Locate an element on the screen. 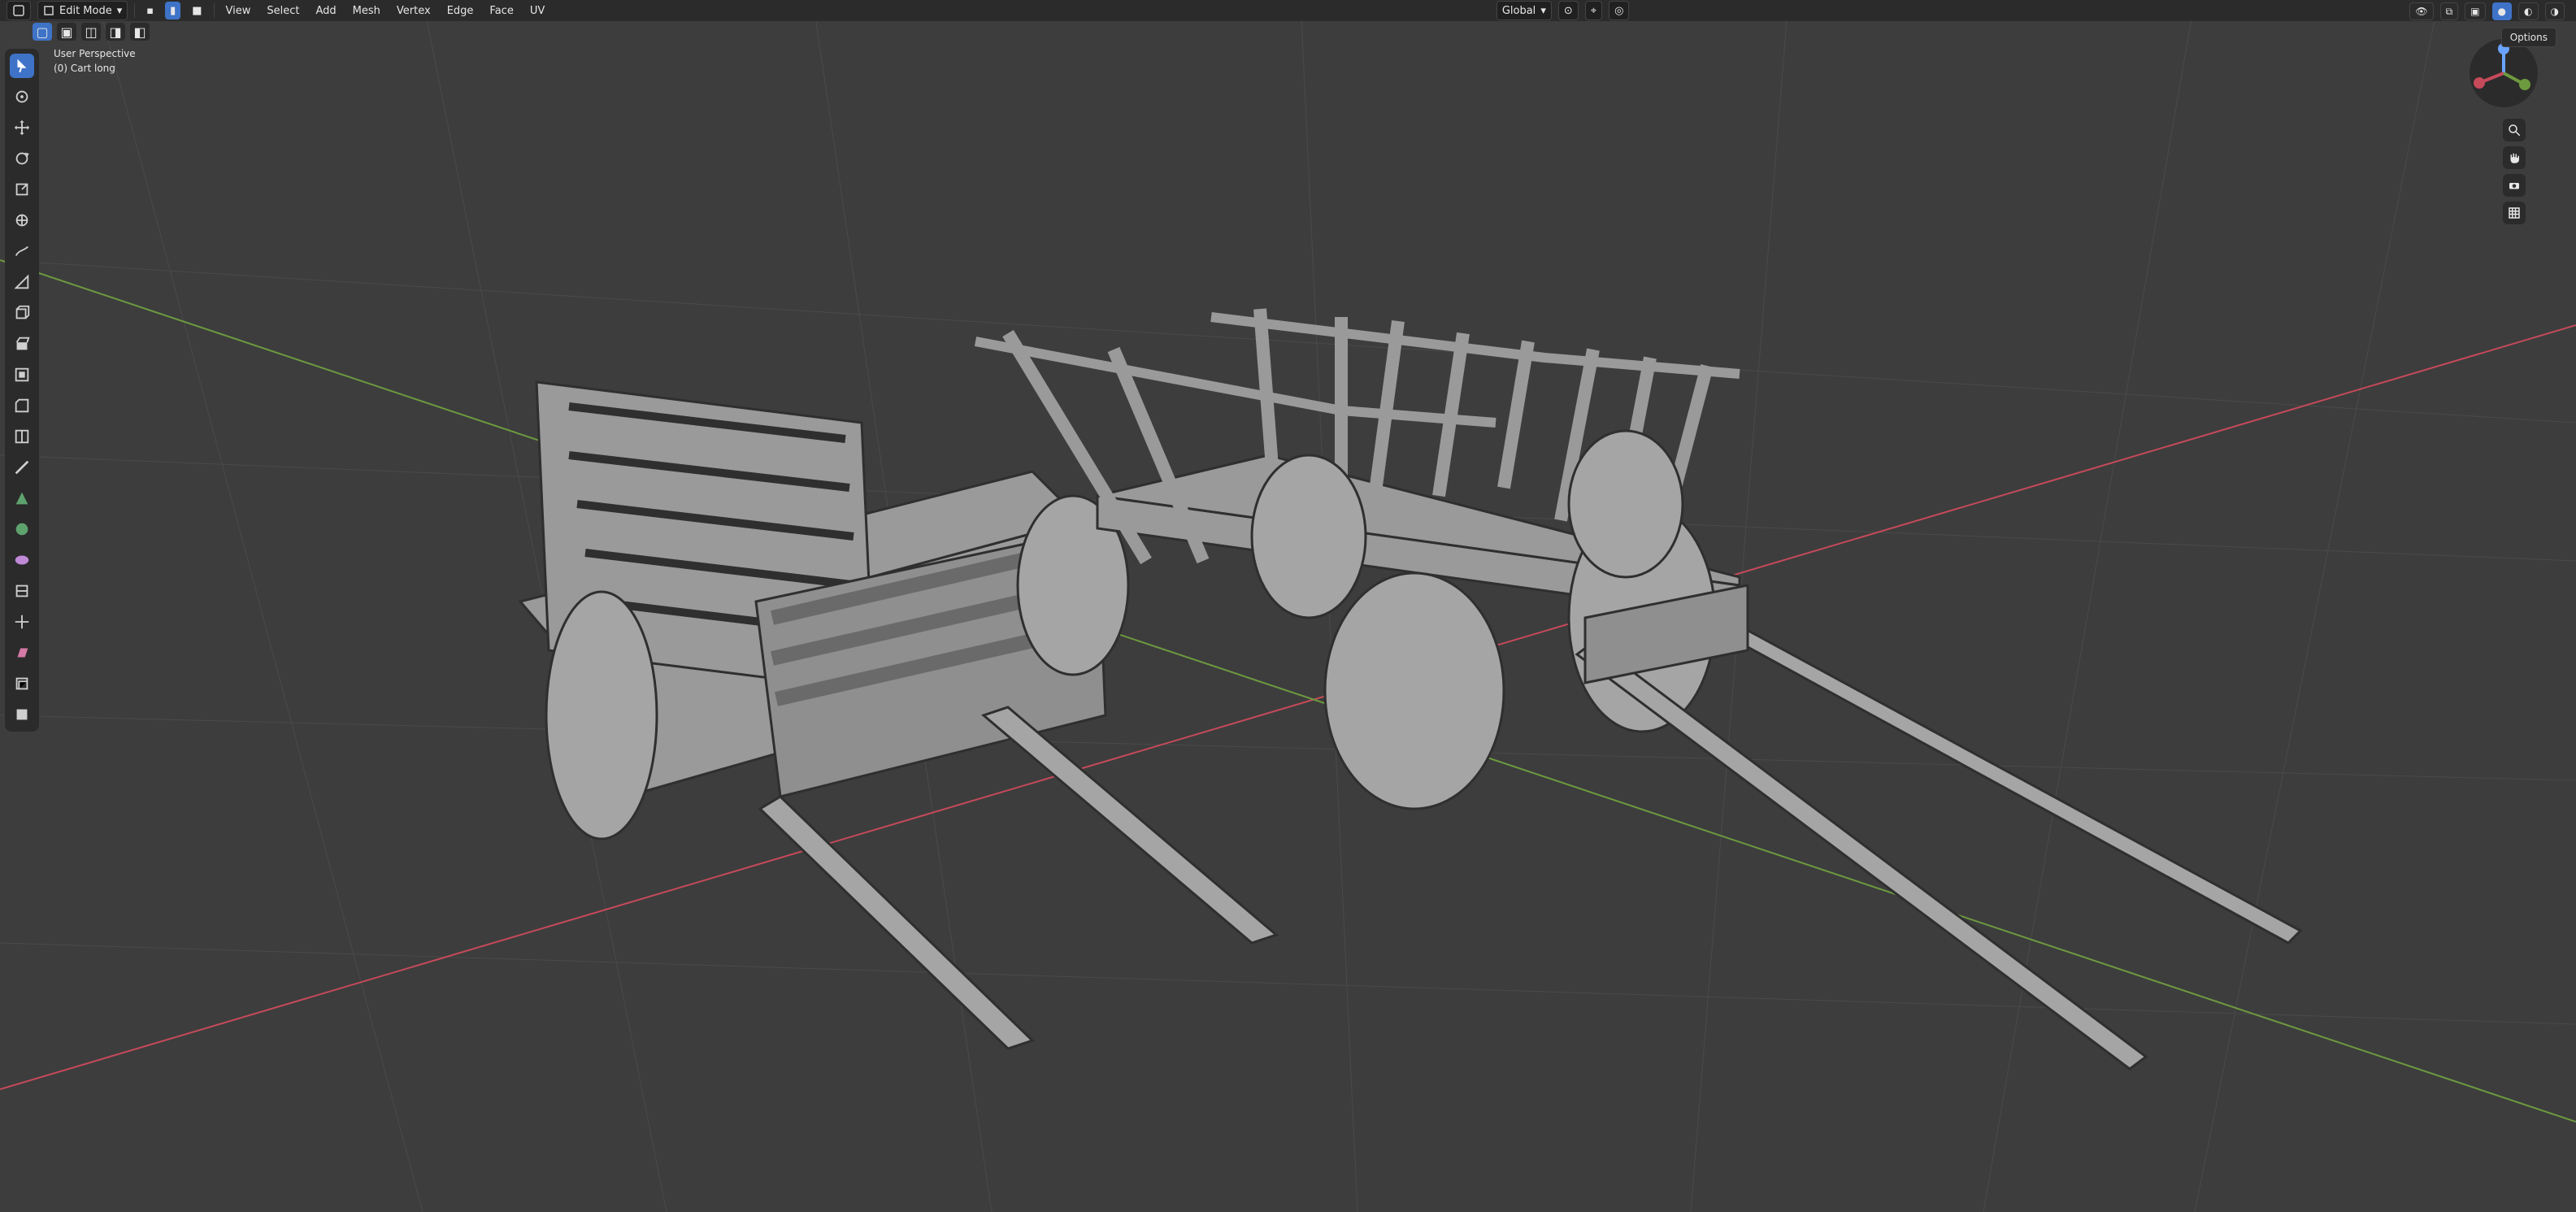 This screenshot has width=2576, height=1212. proportional-icon: ◎ is located at coordinates (1619, 10).